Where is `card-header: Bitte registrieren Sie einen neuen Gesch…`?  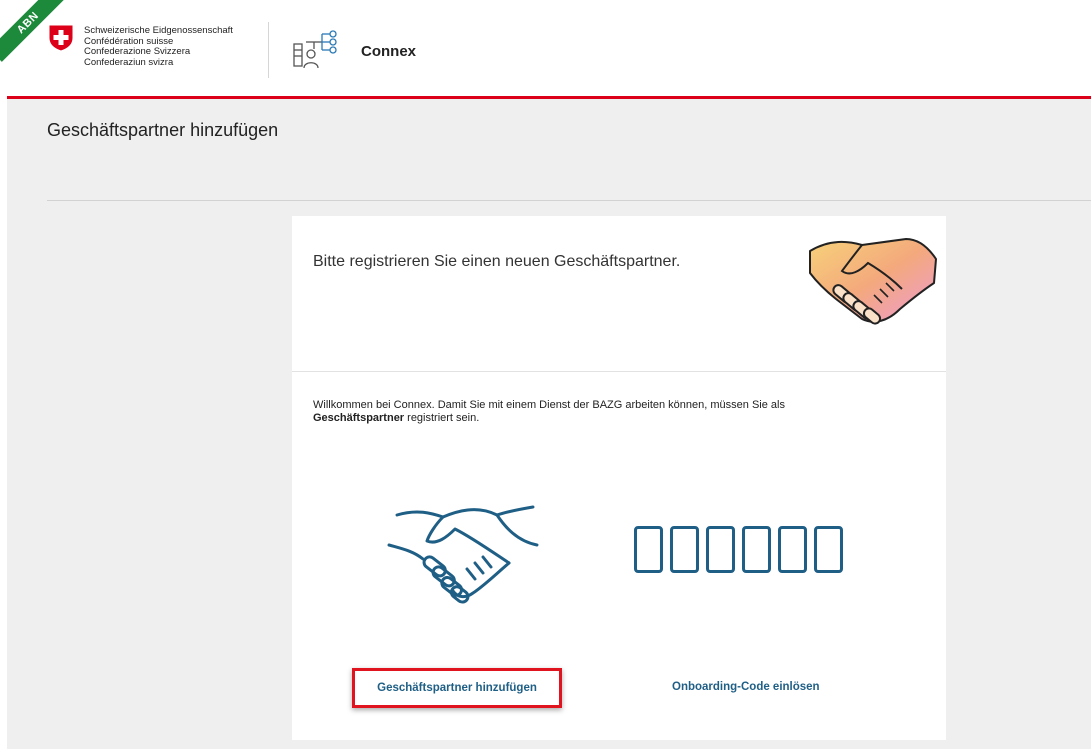
card-header: Bitte registrieren Sie einen neuen Gesch… is located at coordinates (619, 294).